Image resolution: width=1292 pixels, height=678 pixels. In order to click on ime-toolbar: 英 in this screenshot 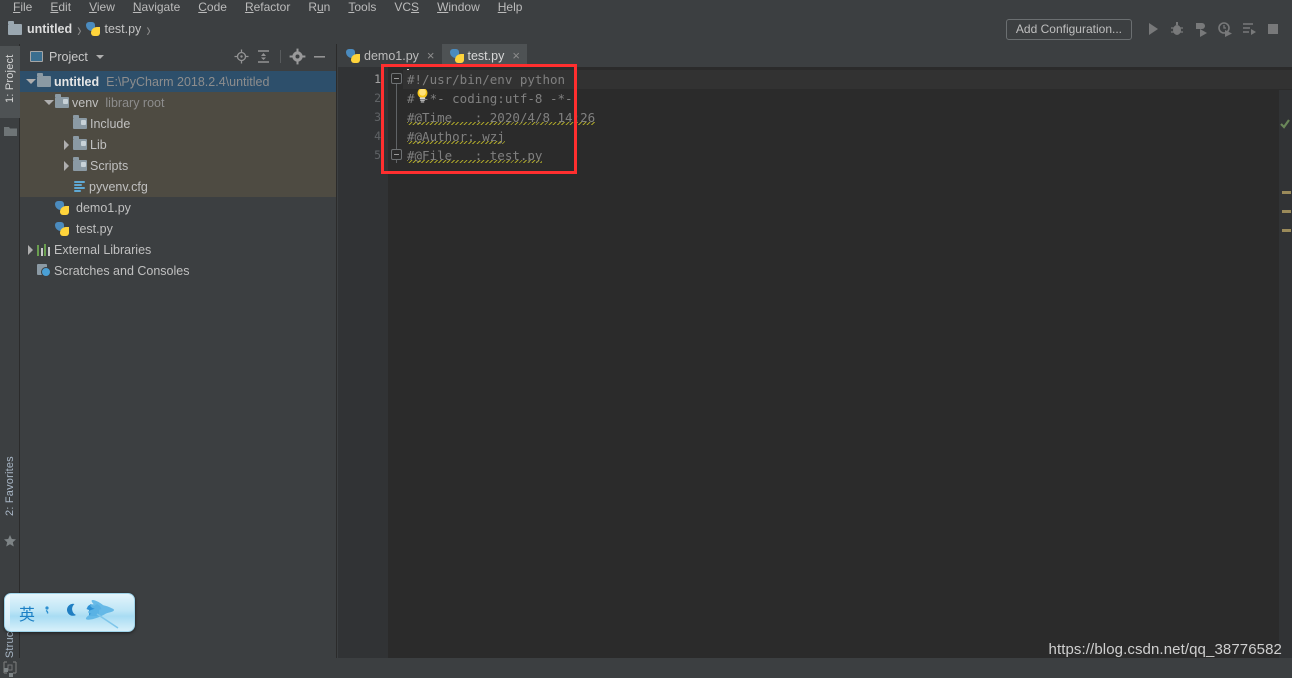, I will do `click(69, 612)`.